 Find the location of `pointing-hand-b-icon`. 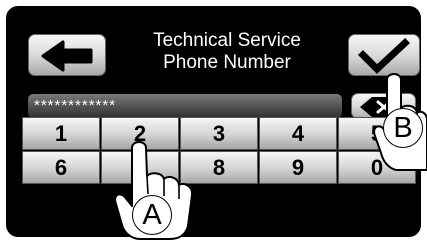

pointing-hand-b-icon is located at coordinates (400, 122).